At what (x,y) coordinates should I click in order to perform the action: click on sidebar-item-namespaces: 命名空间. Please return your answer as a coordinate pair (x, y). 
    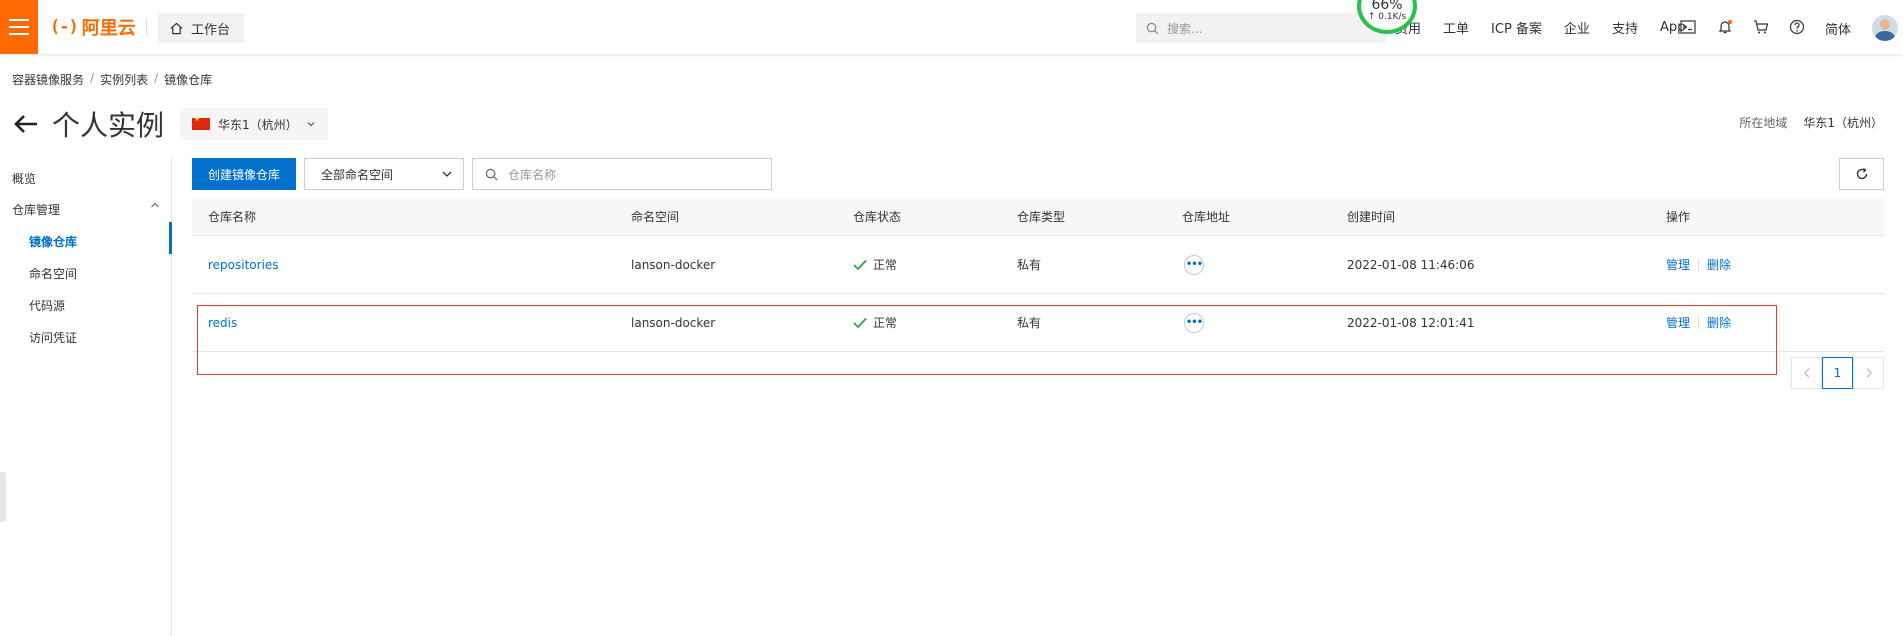
    Looking at the image, I should click on (53, 273).